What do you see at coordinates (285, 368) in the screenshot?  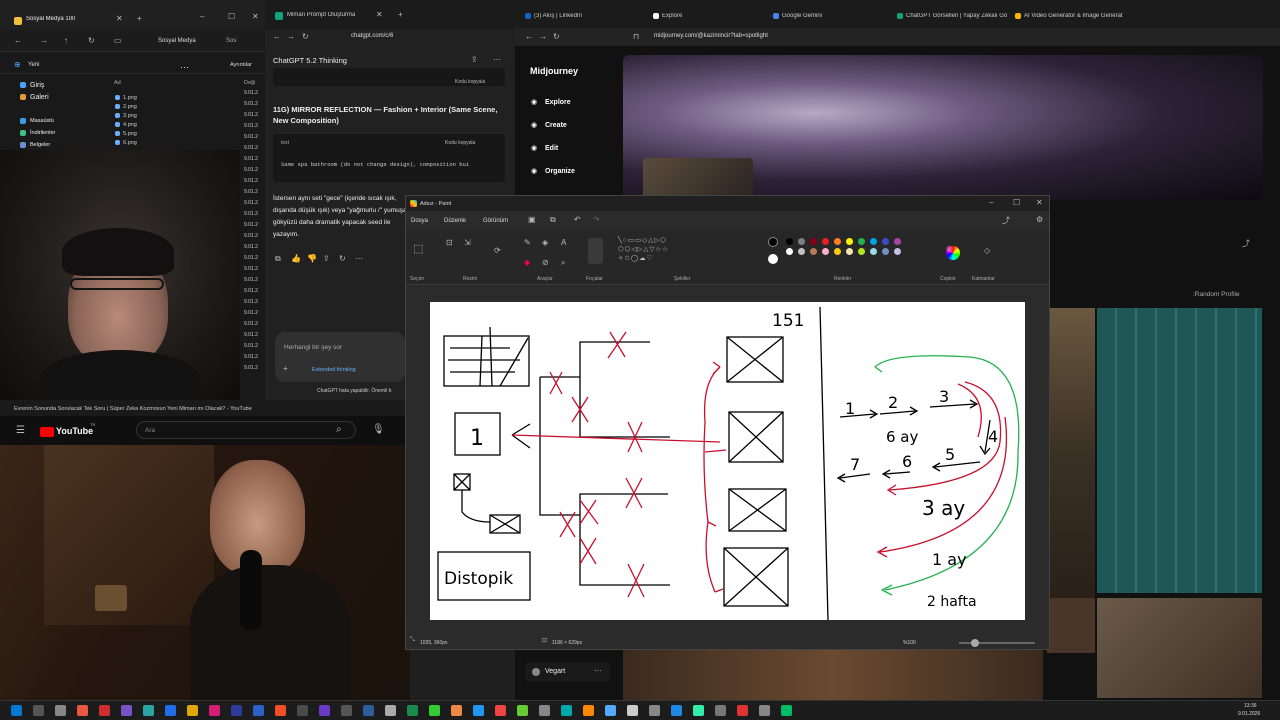 I see `attach-icon: +` at bounding box center [285, 368].